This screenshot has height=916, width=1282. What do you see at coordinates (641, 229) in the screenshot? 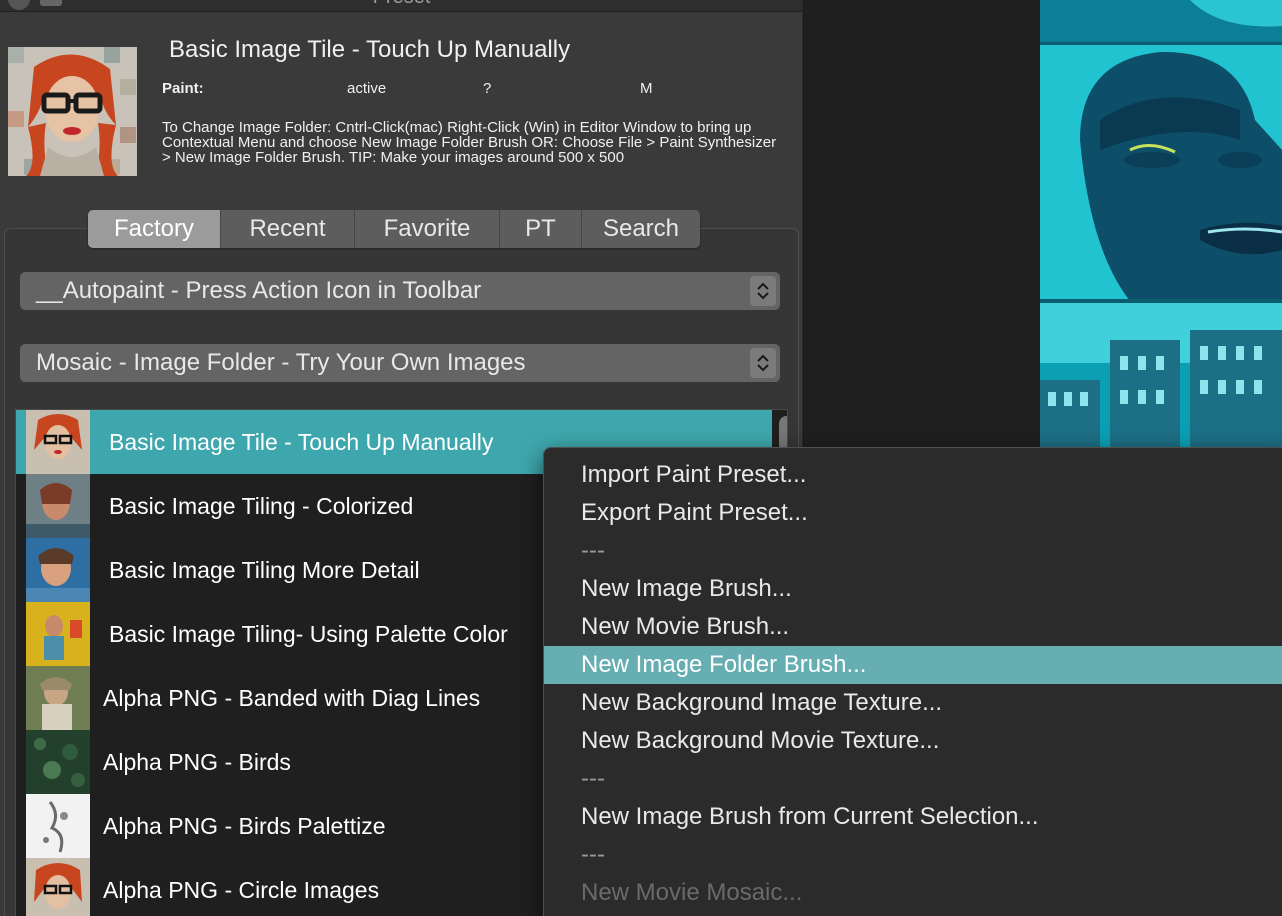
I see `tab-search: Search` at bounding box center [641, 229].